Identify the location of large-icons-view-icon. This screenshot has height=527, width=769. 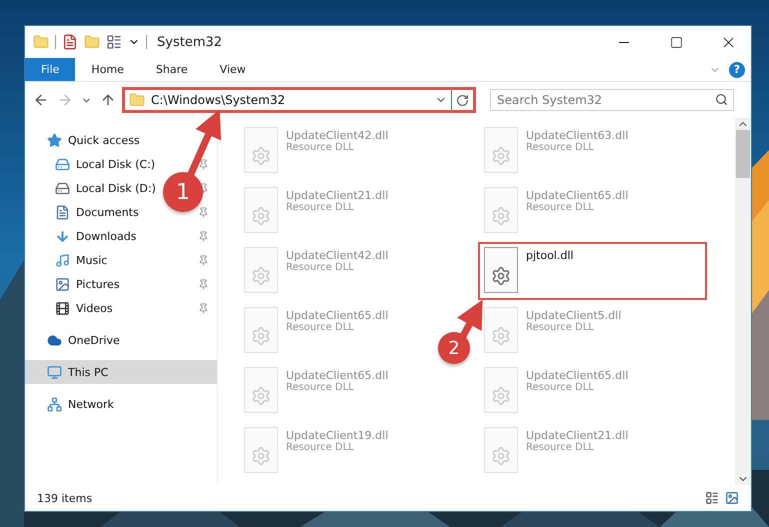
(732, 498).